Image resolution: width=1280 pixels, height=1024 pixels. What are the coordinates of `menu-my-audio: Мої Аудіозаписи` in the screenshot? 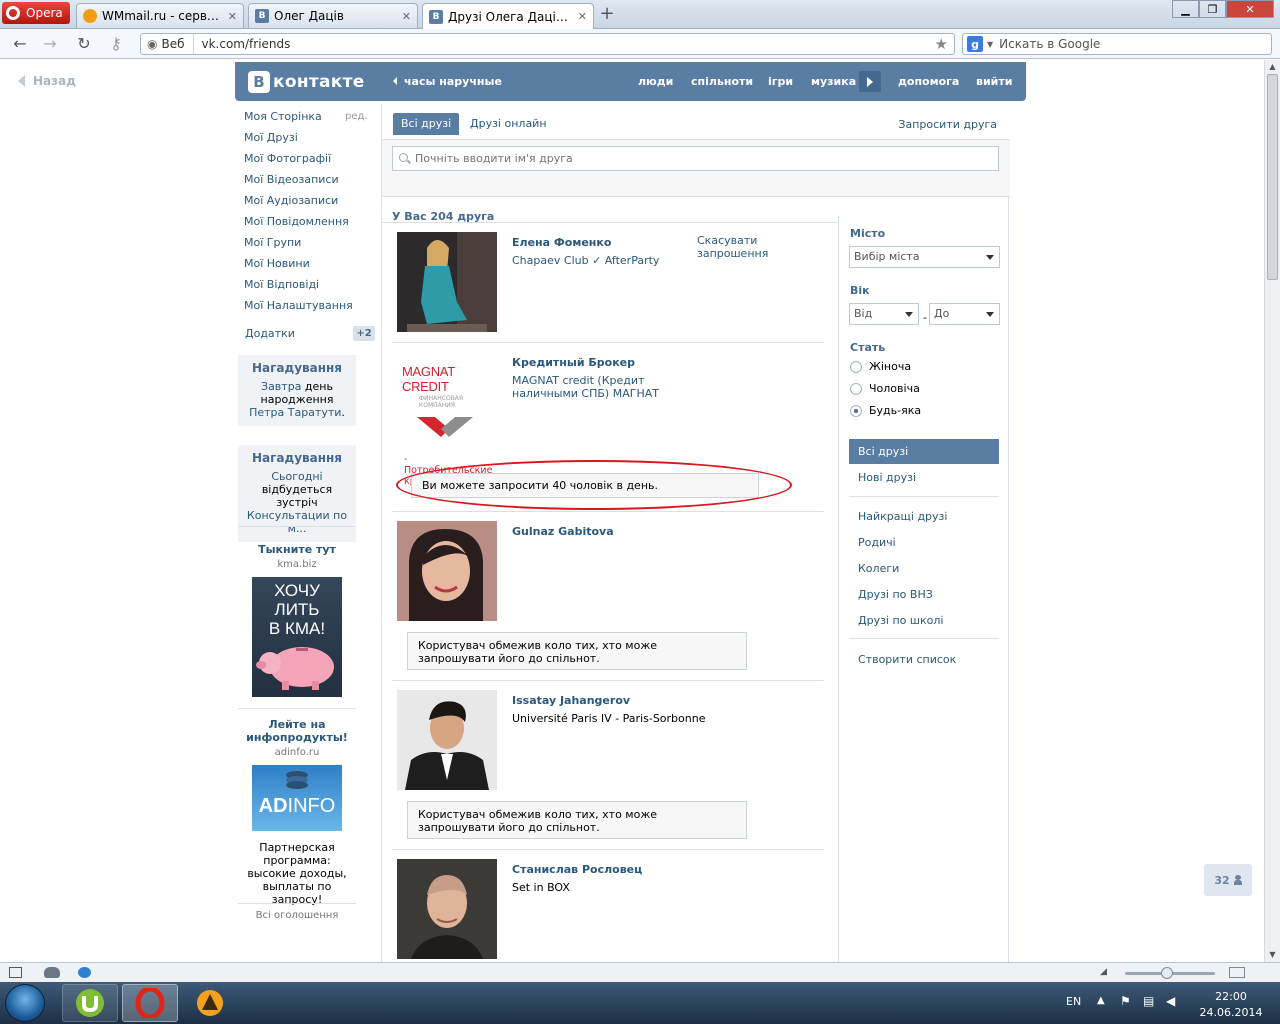 It's located at (291, 200).